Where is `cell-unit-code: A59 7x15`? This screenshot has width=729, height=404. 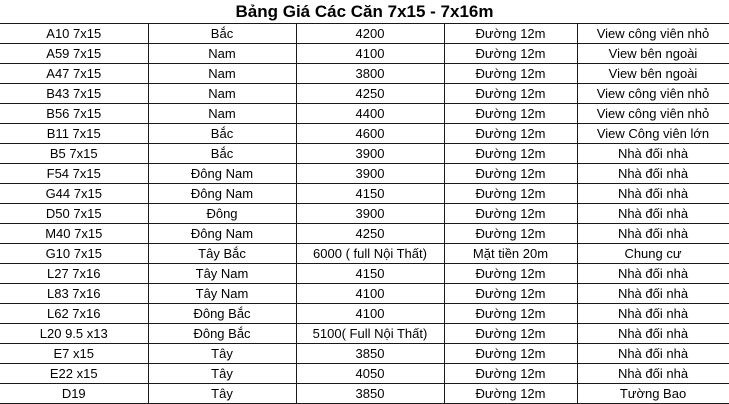
cell-unit-code: A59 7x15 is located at coordinates (74, 53).